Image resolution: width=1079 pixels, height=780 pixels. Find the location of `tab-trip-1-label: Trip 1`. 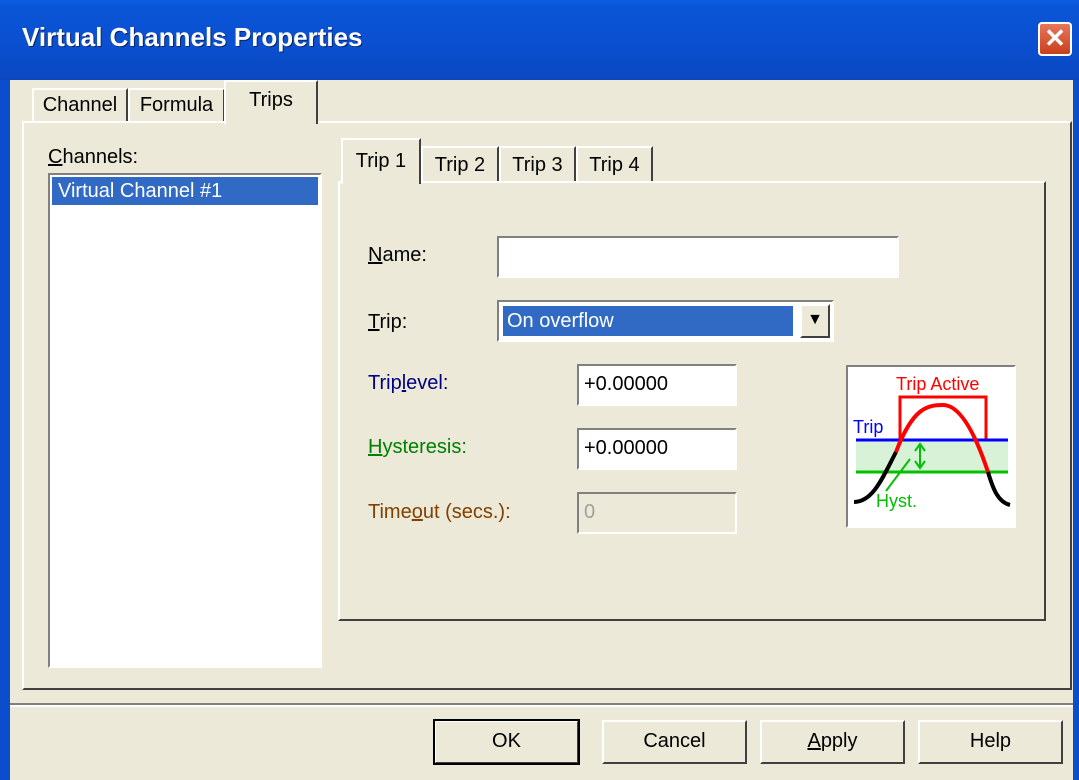

tab-trip-1-label: Trip 1 is located at coordinates (381, 161).